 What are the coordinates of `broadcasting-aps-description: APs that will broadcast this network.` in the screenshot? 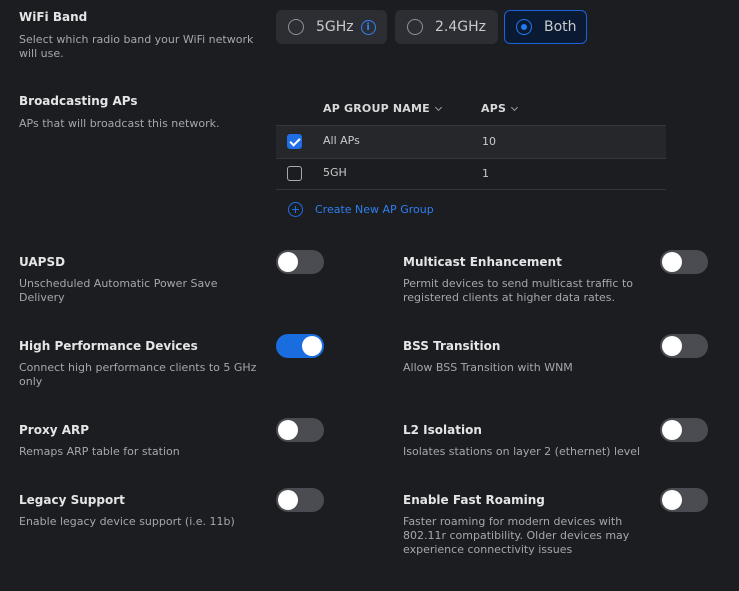 It's located at (119, 123).